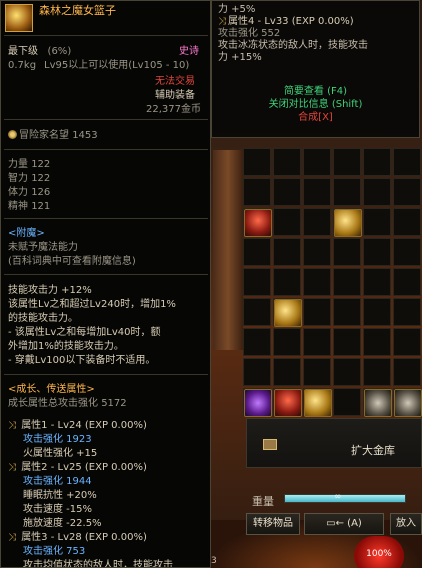 This screenshot has height=568, width=422. I want to click on stat-str: 力量 122, so click(29, 164).